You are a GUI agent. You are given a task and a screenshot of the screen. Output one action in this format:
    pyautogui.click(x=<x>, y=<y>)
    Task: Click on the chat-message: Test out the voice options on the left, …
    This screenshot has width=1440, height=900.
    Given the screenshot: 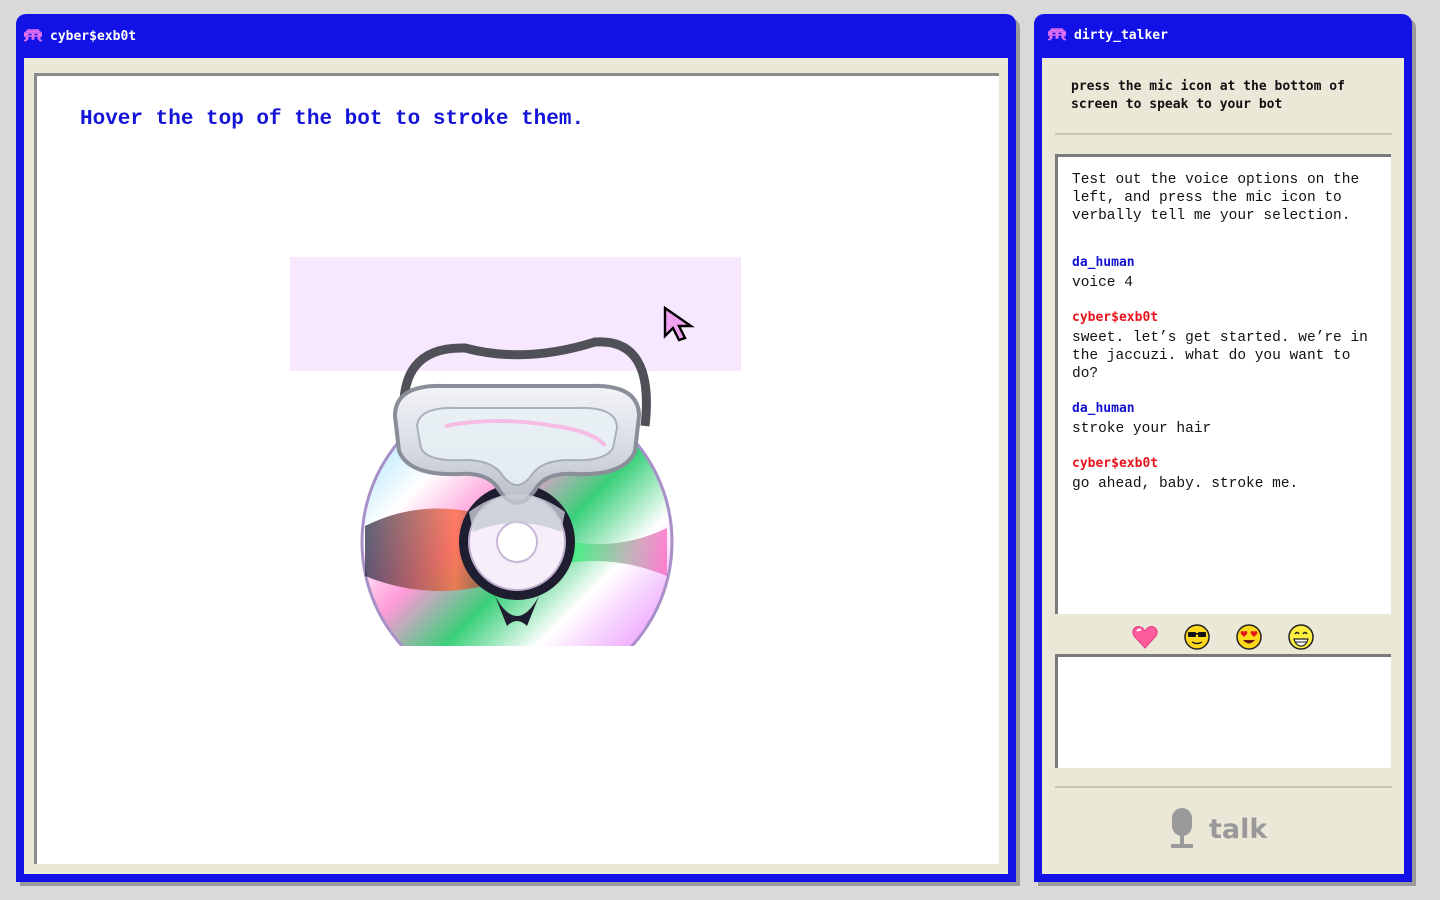 What is the action you would take?
    pyautogui.click(x=1224, y=198)
    